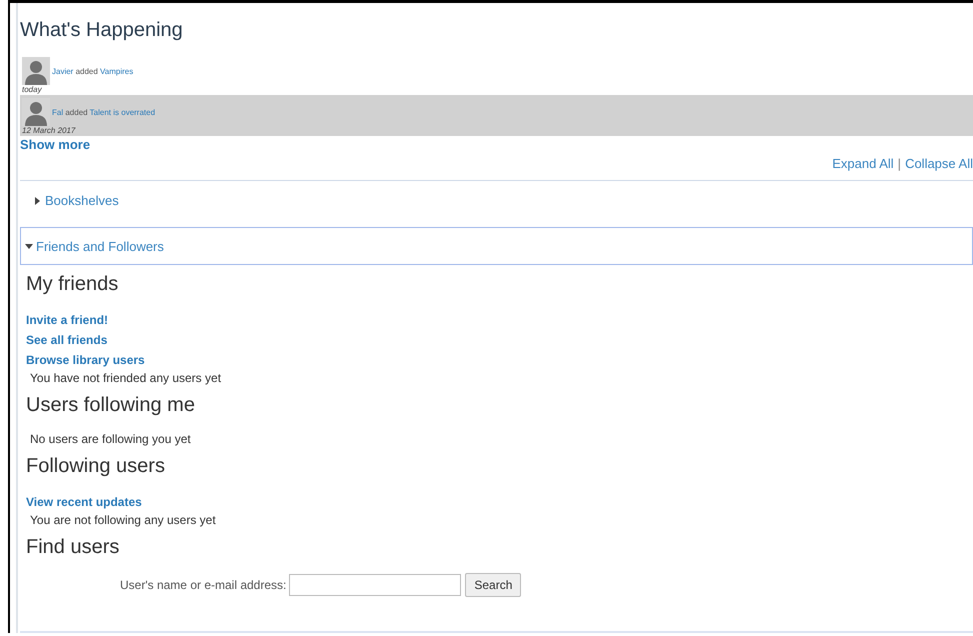 The height and width of the screenshot is (636, 973). What do you see at coordinates (493, 585) in the screenshot?
I see `search-button: Search` at bounding box center [493, 585].